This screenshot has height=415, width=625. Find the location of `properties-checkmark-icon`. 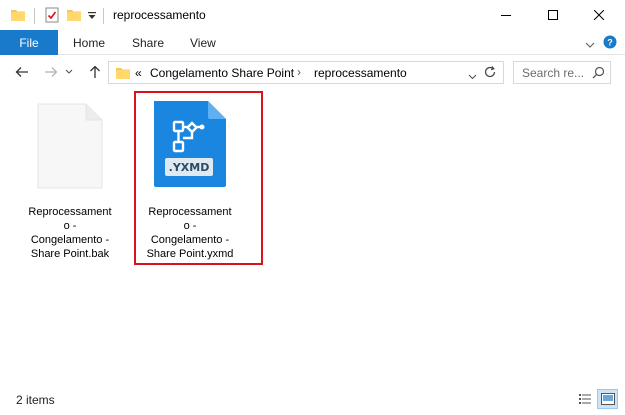

properties-checkmark-icon is located at coordinates (52, 16).